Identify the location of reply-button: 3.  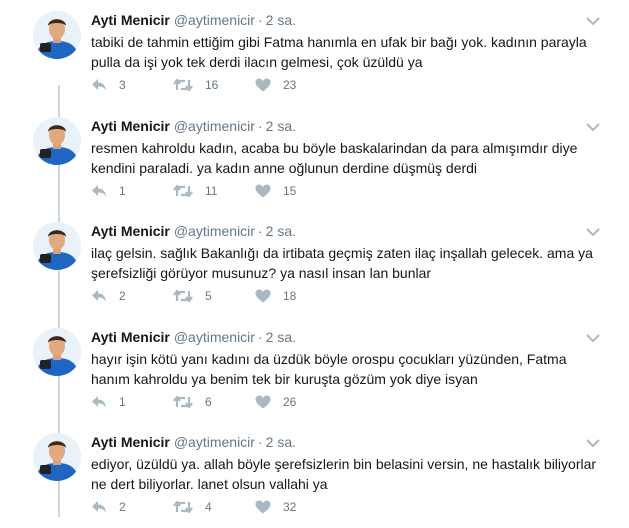
(108, 85).